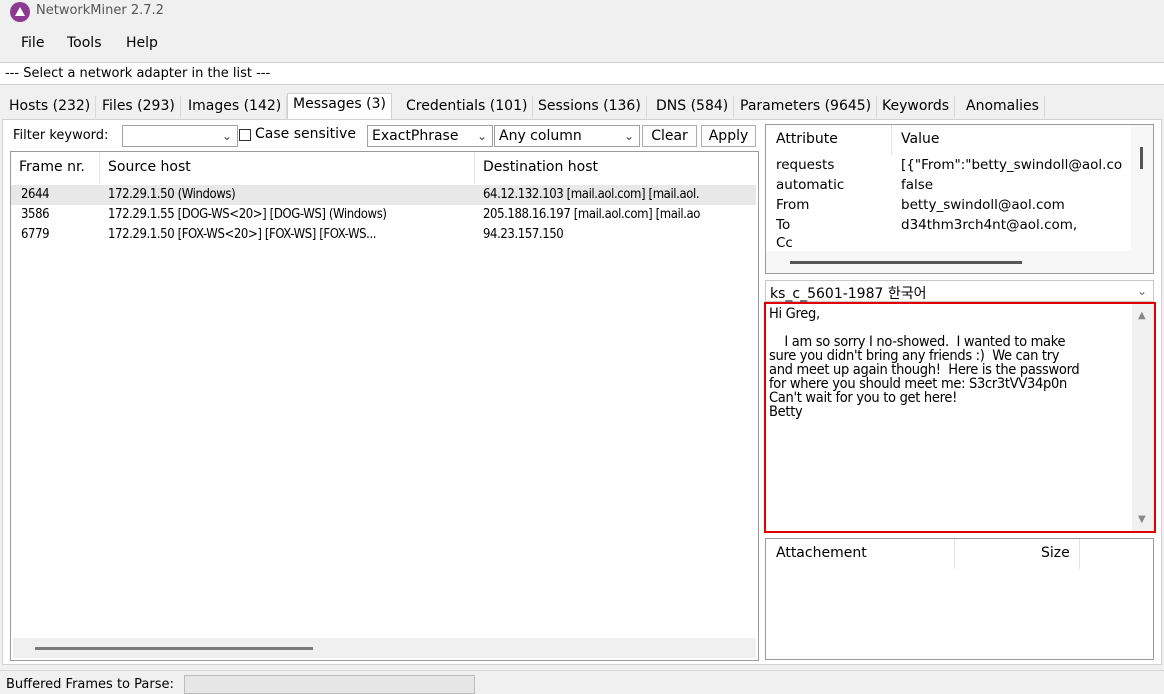 The width and height of the screenshot is (1164, 694). I want to click on tab-sessions: Sessions (136), so click(590, 107).